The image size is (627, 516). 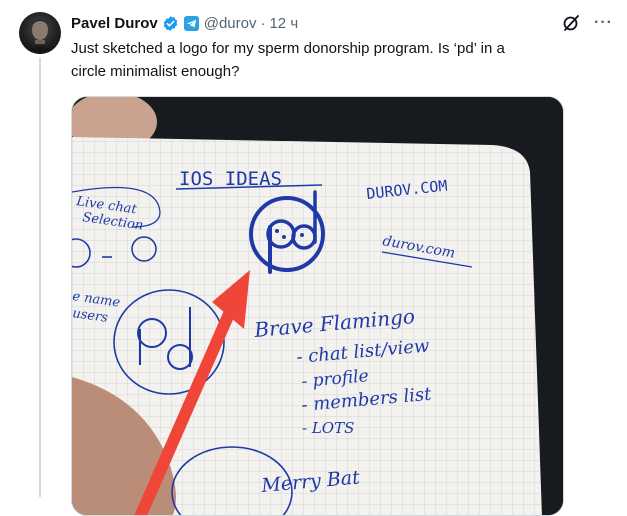 What do you see at coordinates (40, 36) in the screenshot?
I see `avatar-photo` at bounding box center [40, 36].